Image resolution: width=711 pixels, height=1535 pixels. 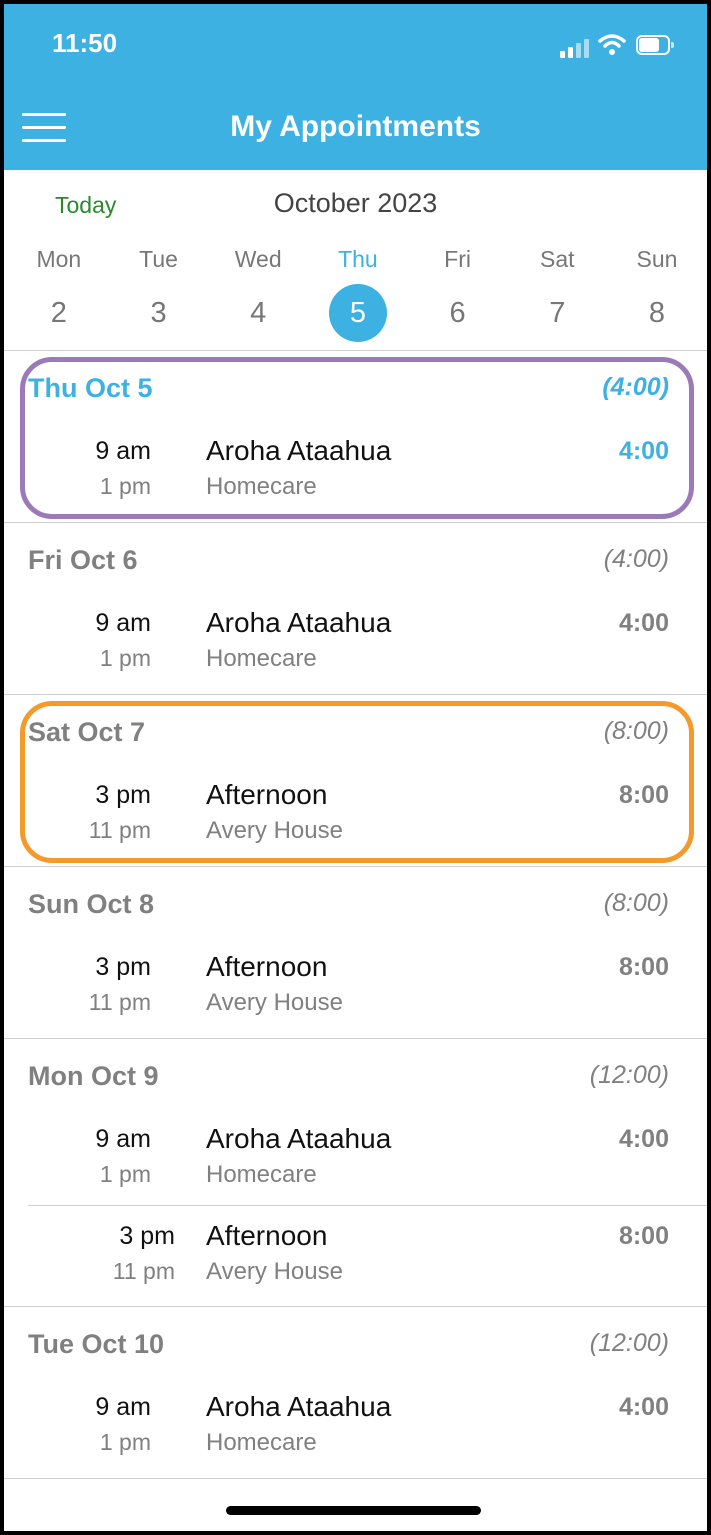 What do you see at coordinates (612, 44) in the screenshot?
I see `wifi-icon` at bounding box center [612, 44].